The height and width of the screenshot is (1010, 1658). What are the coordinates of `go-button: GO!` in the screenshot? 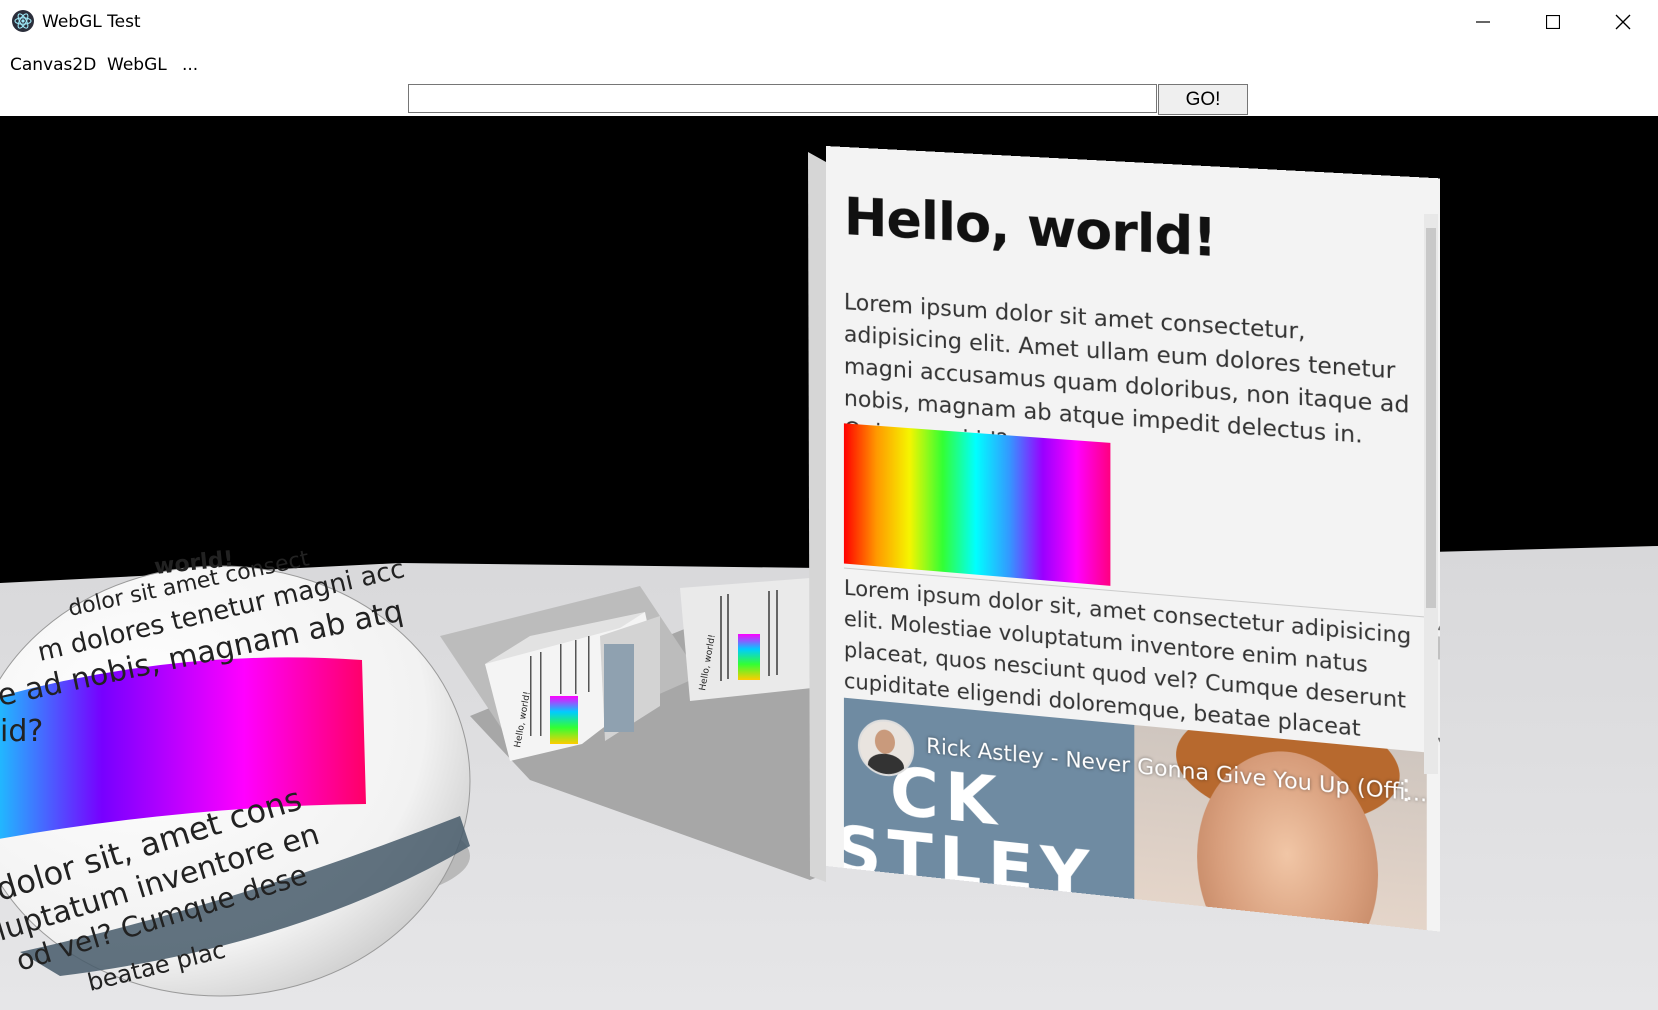 It's located at (1203, 99).